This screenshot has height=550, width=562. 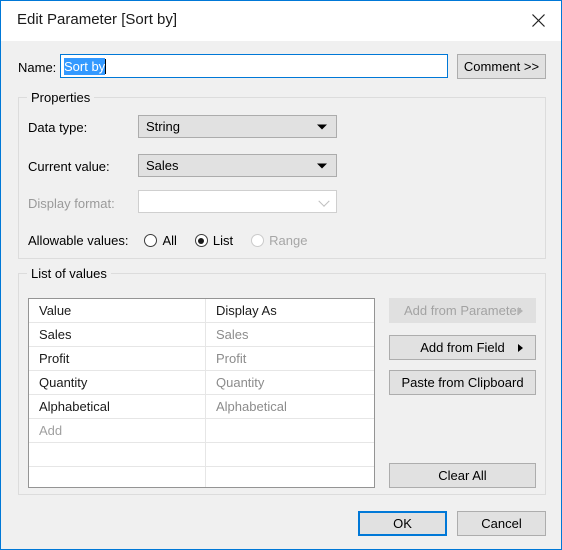 I want to click on close-icon, so click(x=538, y=20).